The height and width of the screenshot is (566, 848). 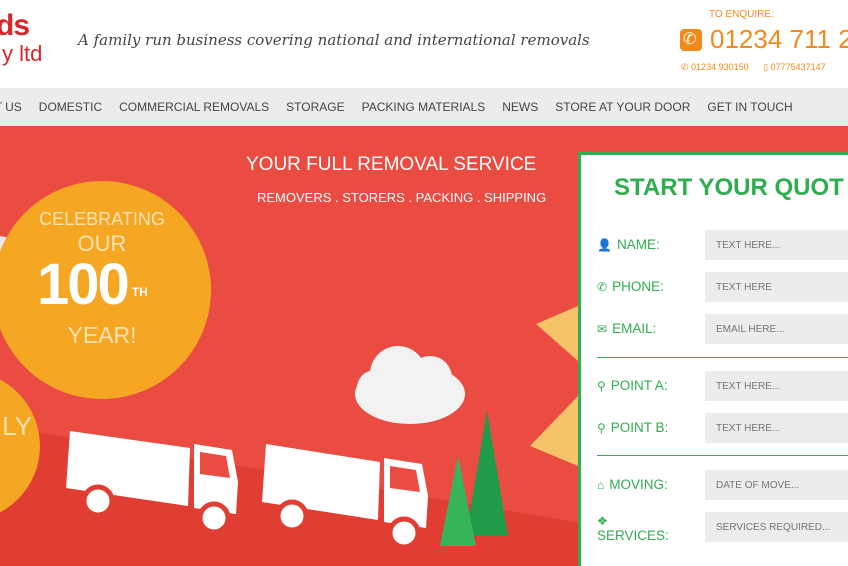 I want to click on services-label: ❖ SERVICES:, so click(x=633, y=528).